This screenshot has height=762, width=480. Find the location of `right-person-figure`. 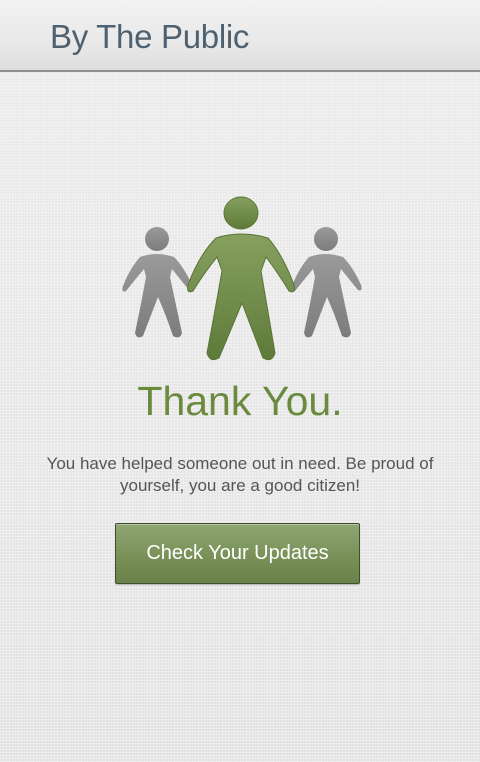

right-person-figure is located at coordinates (326, 282).